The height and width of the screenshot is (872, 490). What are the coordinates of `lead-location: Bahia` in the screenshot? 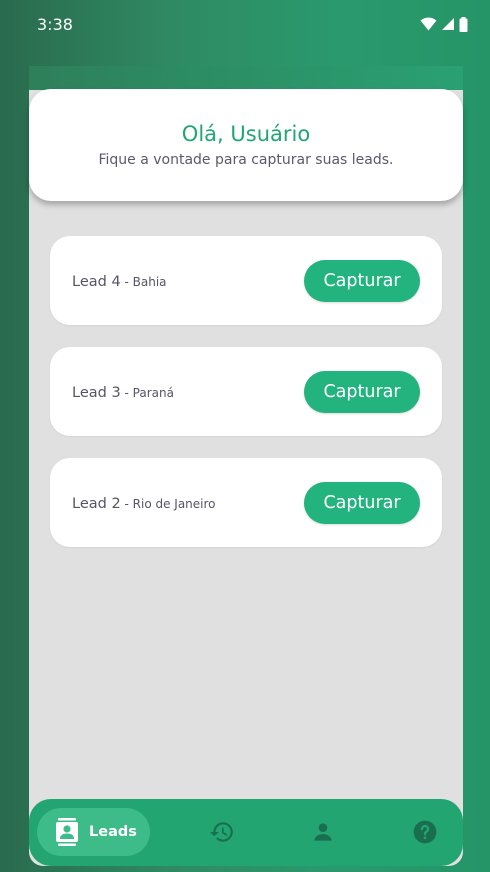 It's located at (149, 282).